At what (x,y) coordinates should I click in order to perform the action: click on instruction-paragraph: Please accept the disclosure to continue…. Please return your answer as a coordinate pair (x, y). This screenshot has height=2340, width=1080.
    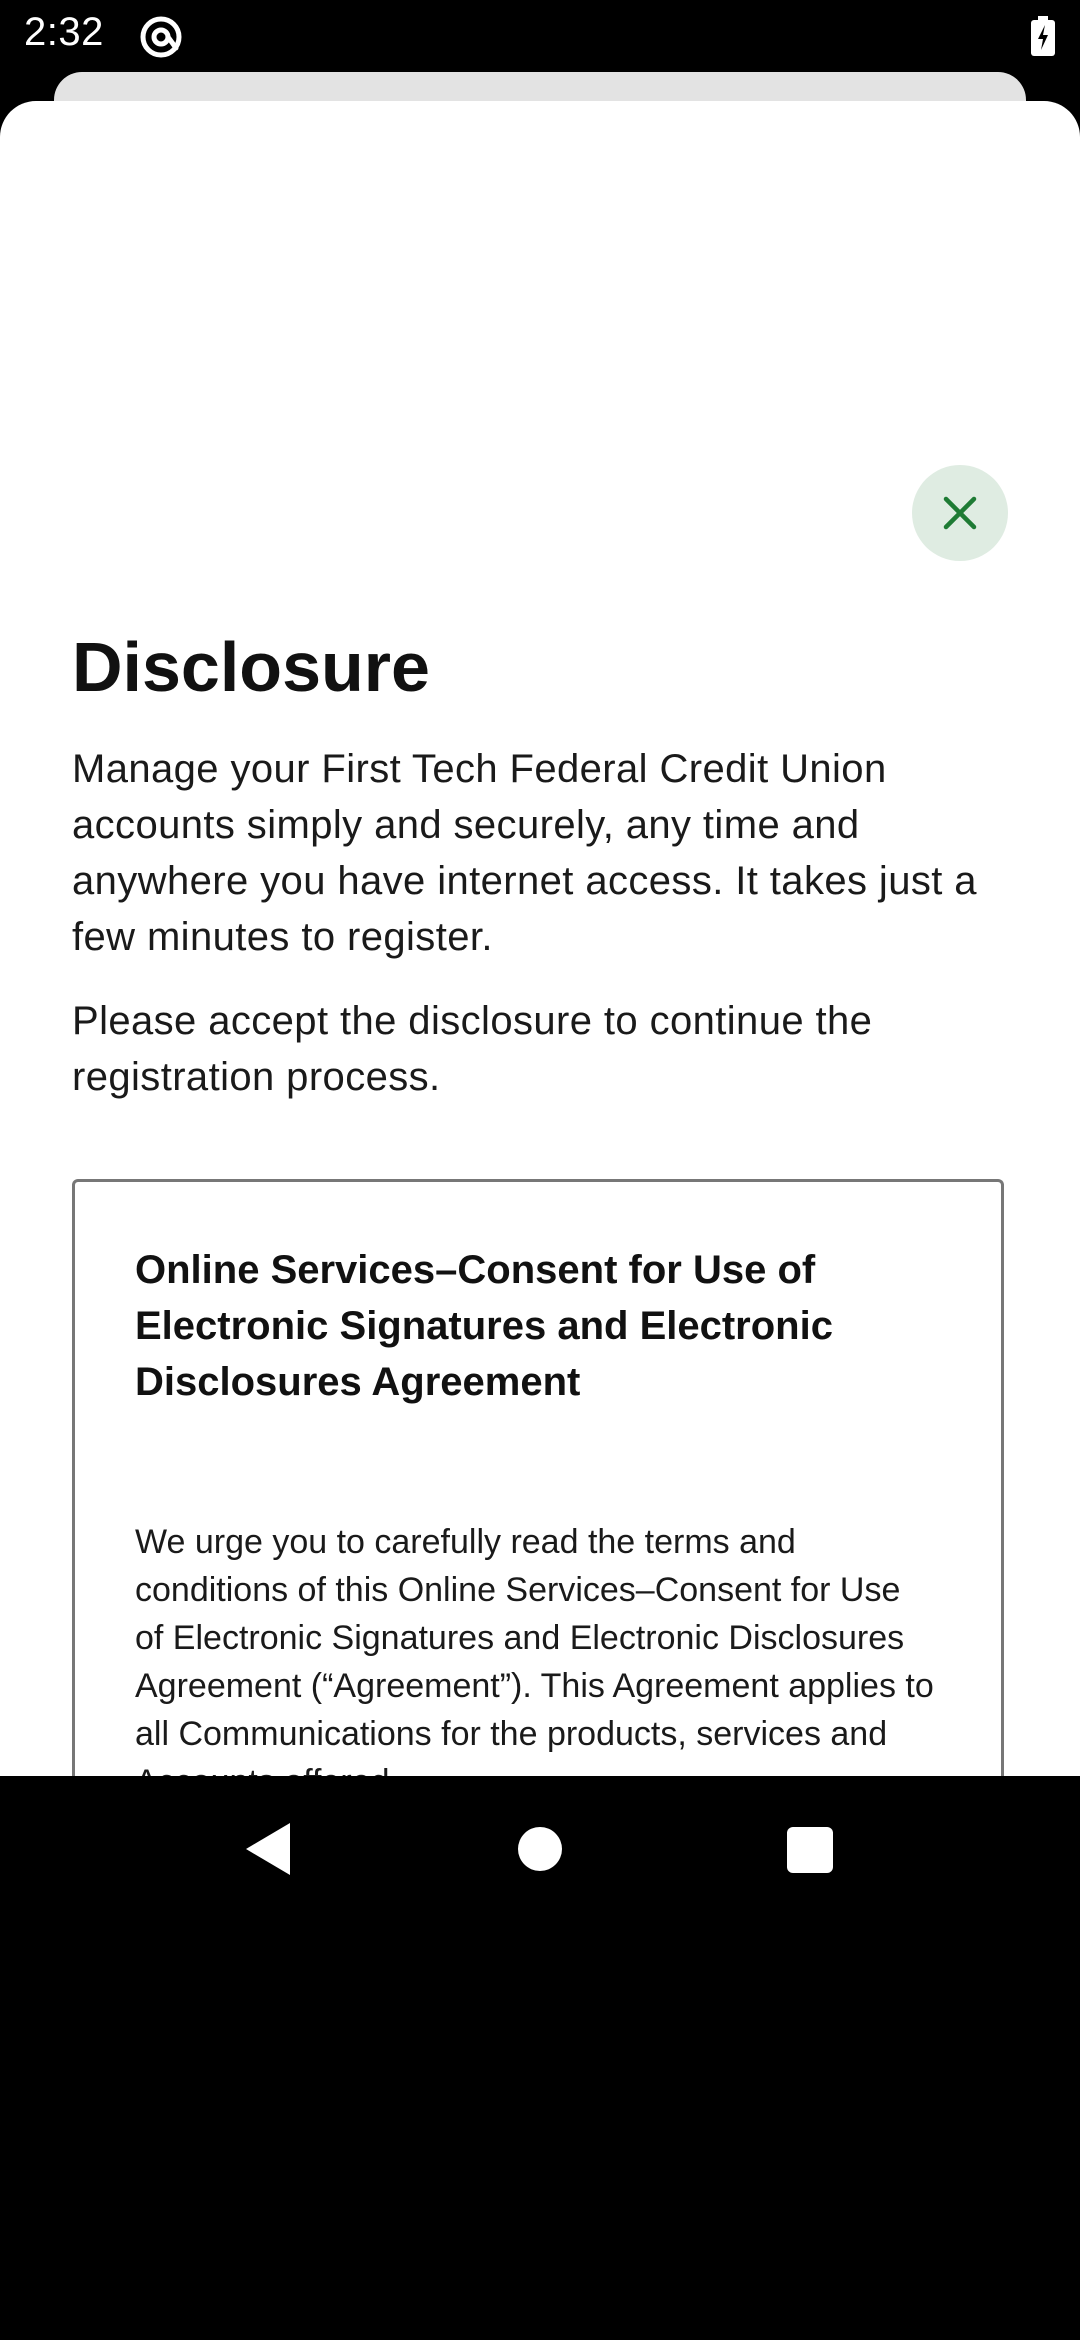
    Looking at the image, I should click on (472, 1049).